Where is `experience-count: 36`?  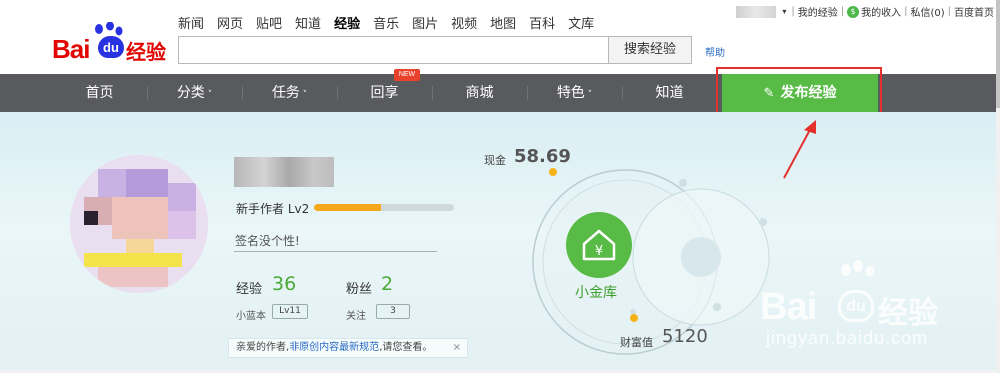
experience-count: 36 is located at coordinates (284, 284).